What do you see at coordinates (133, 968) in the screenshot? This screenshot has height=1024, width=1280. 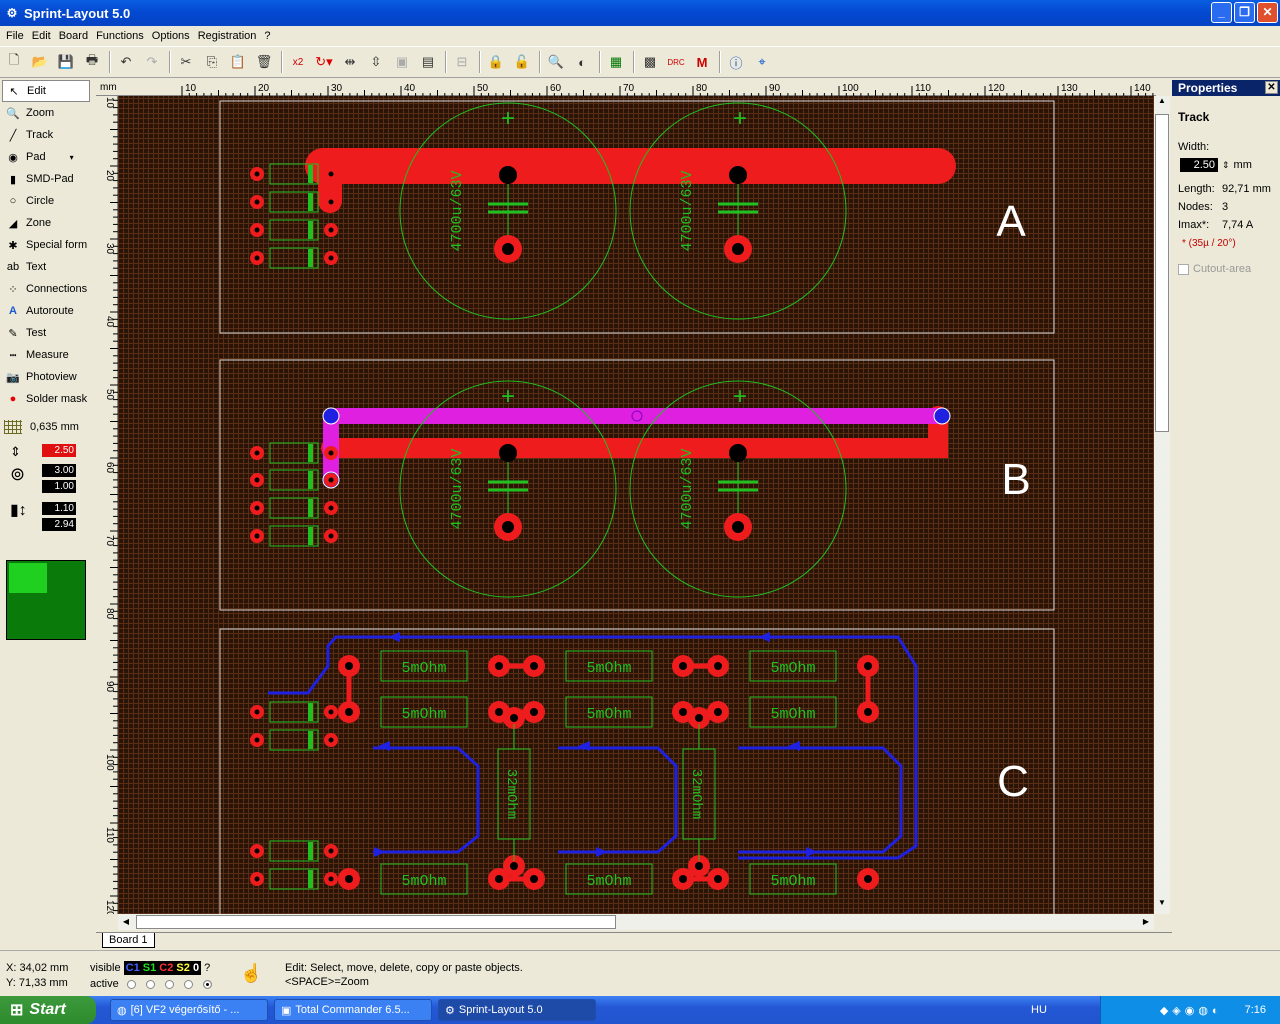 I see `layer-c1: C1` at bounding box center [133, 968].